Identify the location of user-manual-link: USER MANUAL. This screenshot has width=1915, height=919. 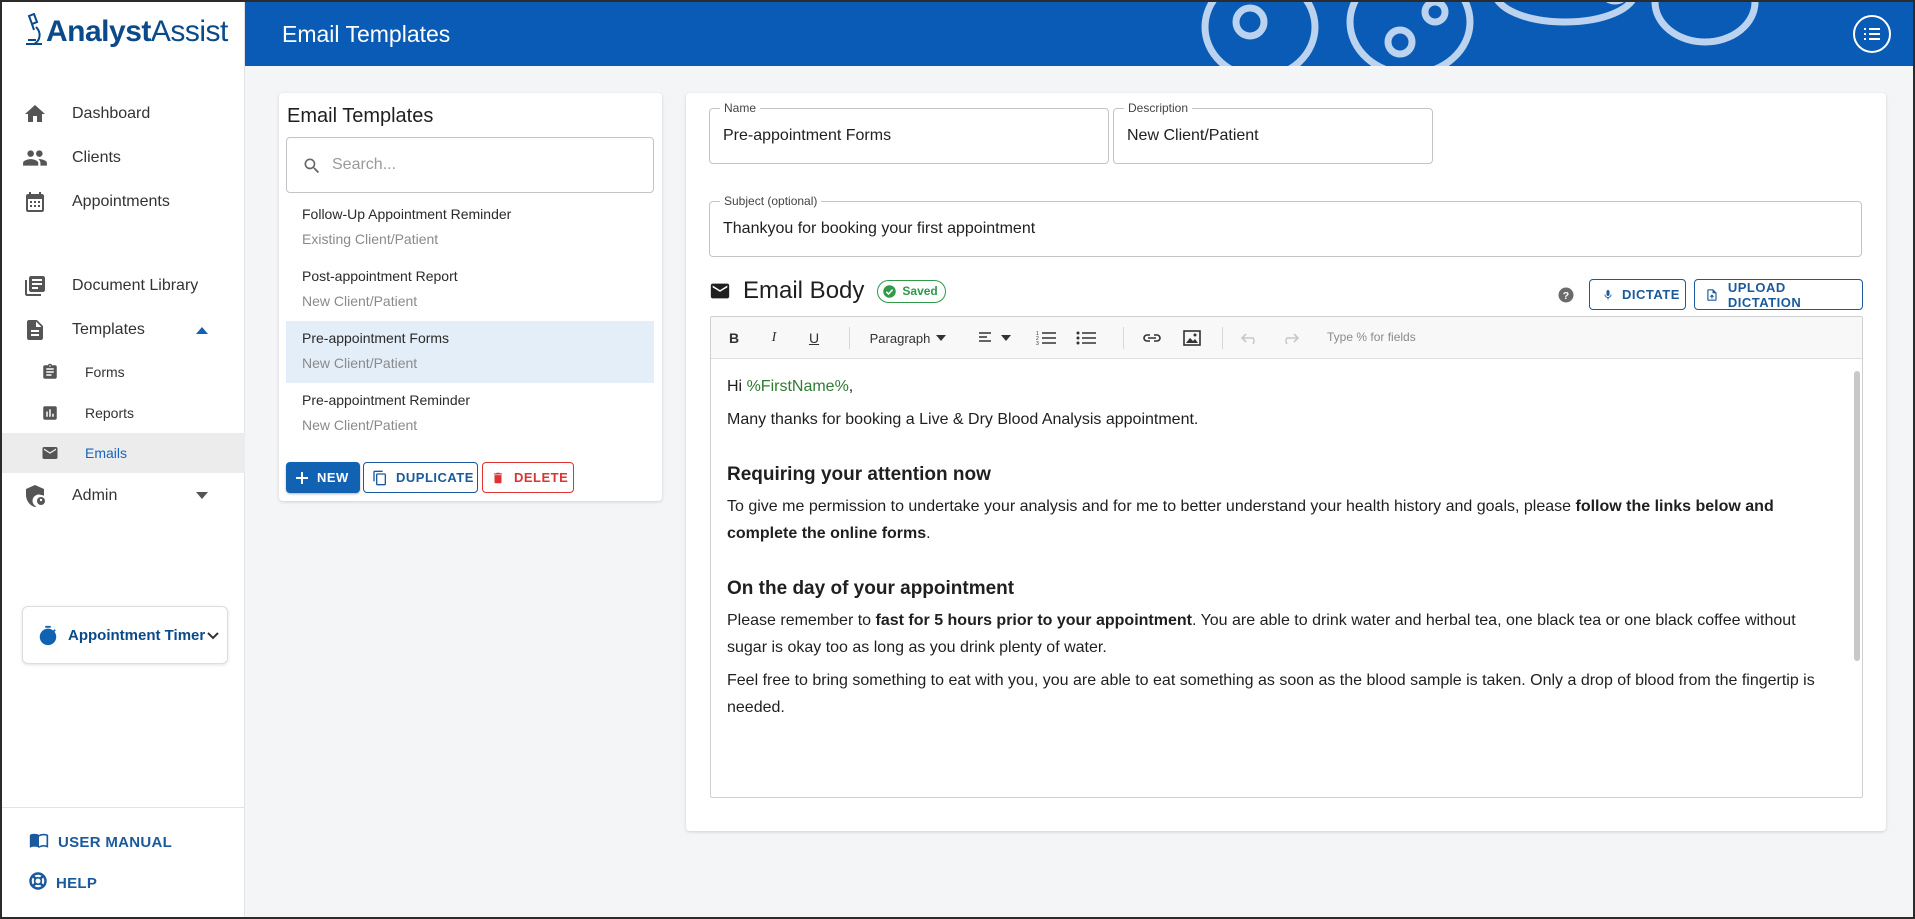
(100, 842).